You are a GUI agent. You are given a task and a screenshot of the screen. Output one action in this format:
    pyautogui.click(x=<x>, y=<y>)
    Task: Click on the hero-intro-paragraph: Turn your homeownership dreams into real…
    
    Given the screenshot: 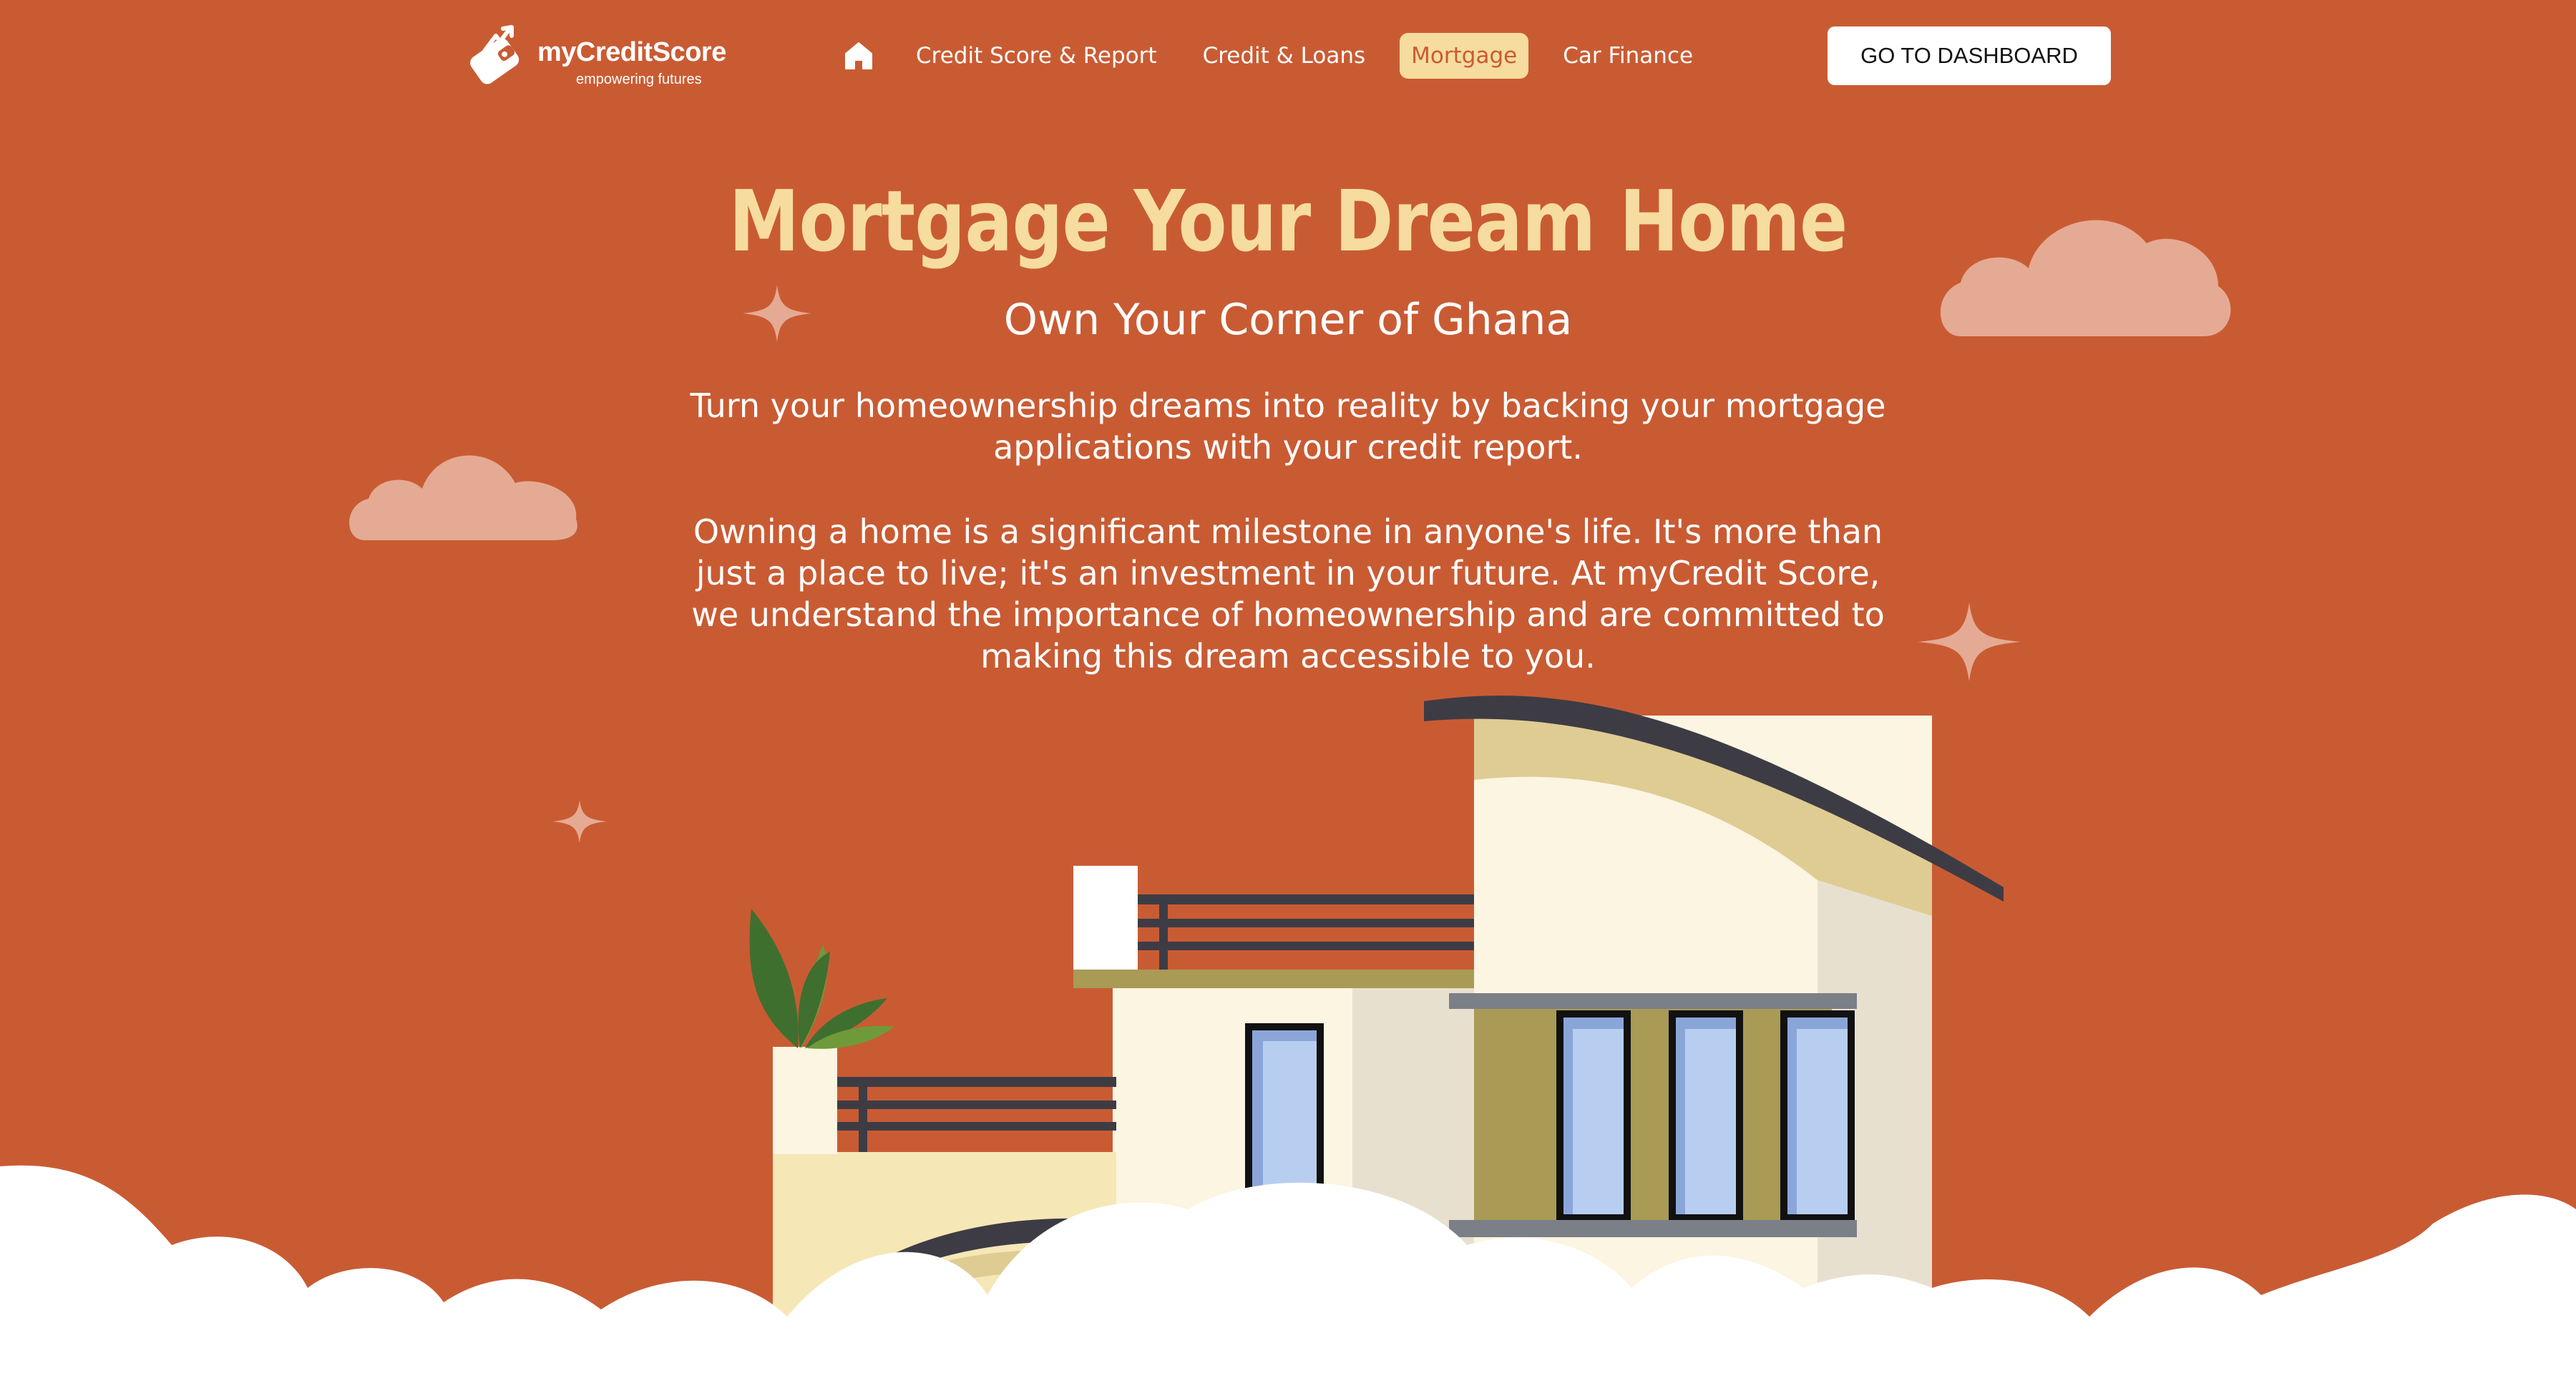 What is the action you would take?
    pyautogui.click(x=1288, y=426)
    